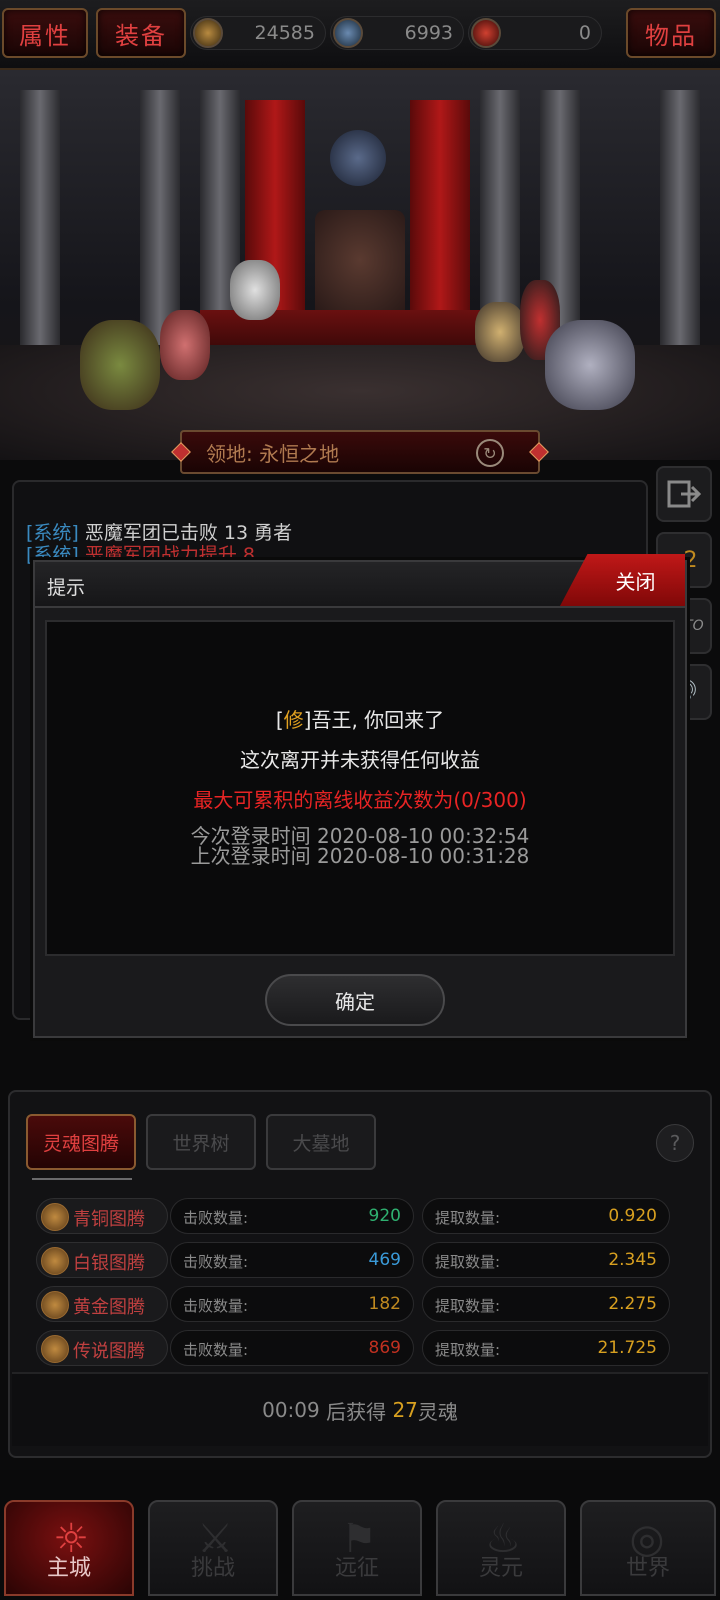 Image resolution: width=720 pixels, height=1600 pixels. What do you see at coordinates (255, 290) in the screenshot?
I see `white-dress-character` at bounding box center [255, 290].